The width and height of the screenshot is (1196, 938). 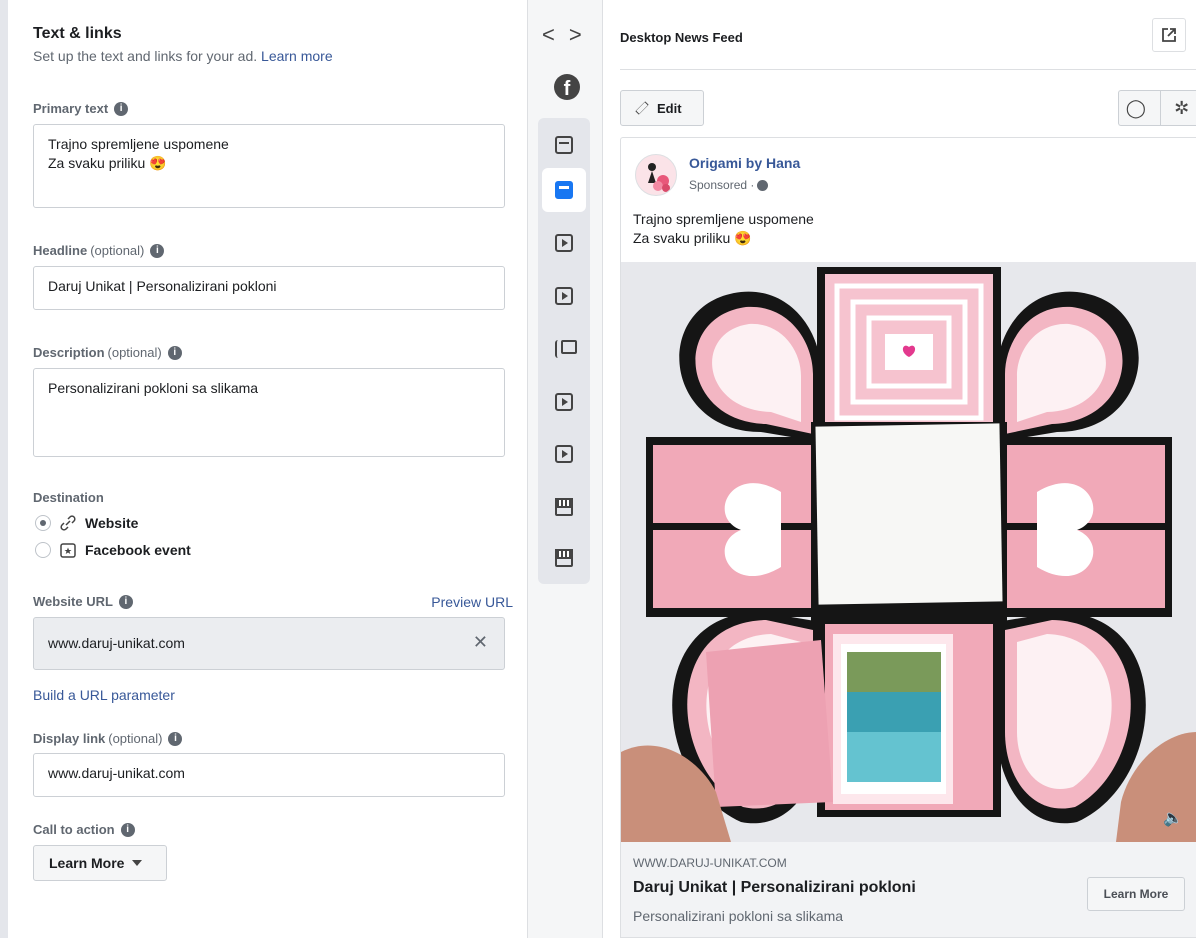 I want to click on placement-stories, so click(x=564, y=349).